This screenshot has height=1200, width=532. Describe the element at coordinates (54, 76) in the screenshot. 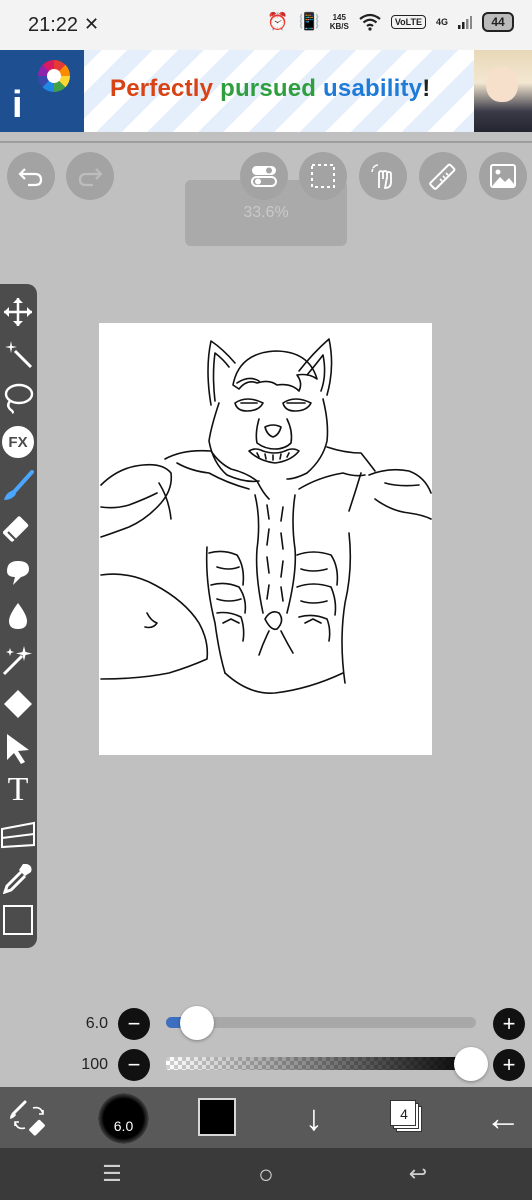

I see `color-wheel-icon` at that location.